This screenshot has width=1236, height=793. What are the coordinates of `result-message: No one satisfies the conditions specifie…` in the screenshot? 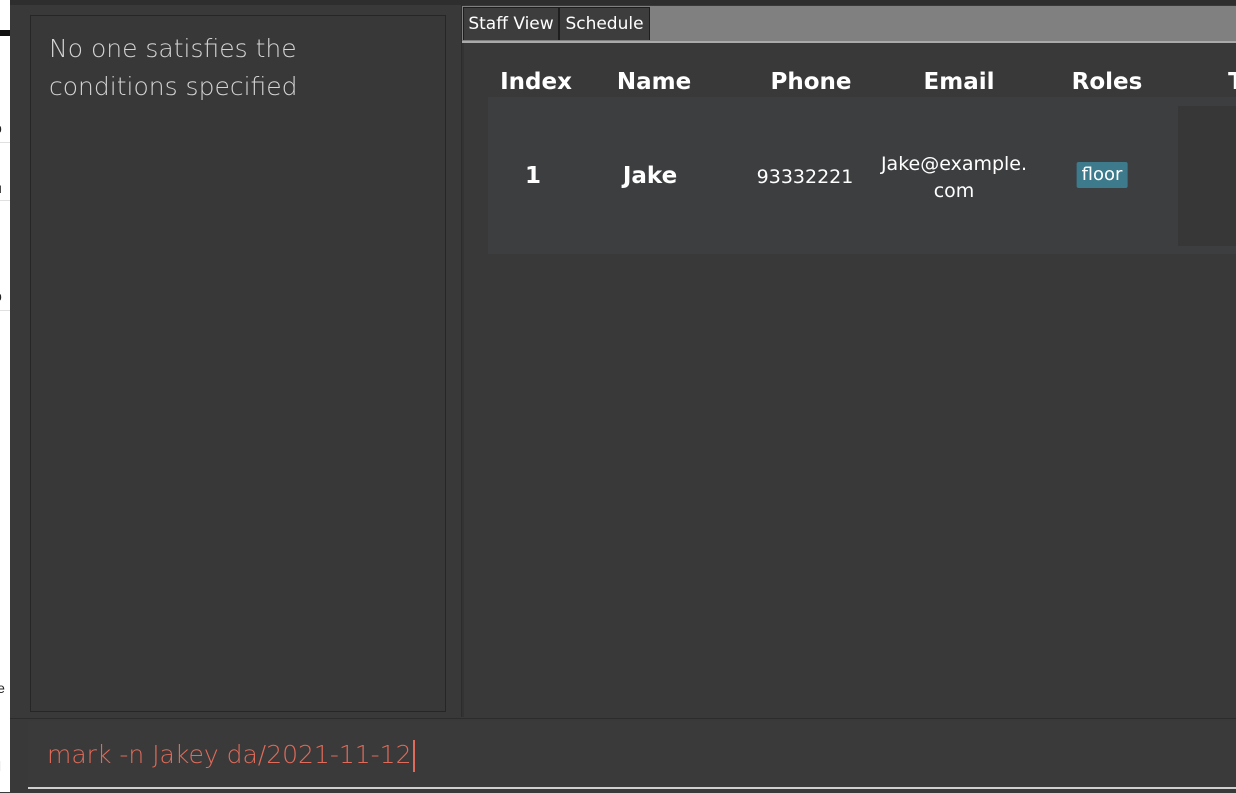 It's located at (173, 67).